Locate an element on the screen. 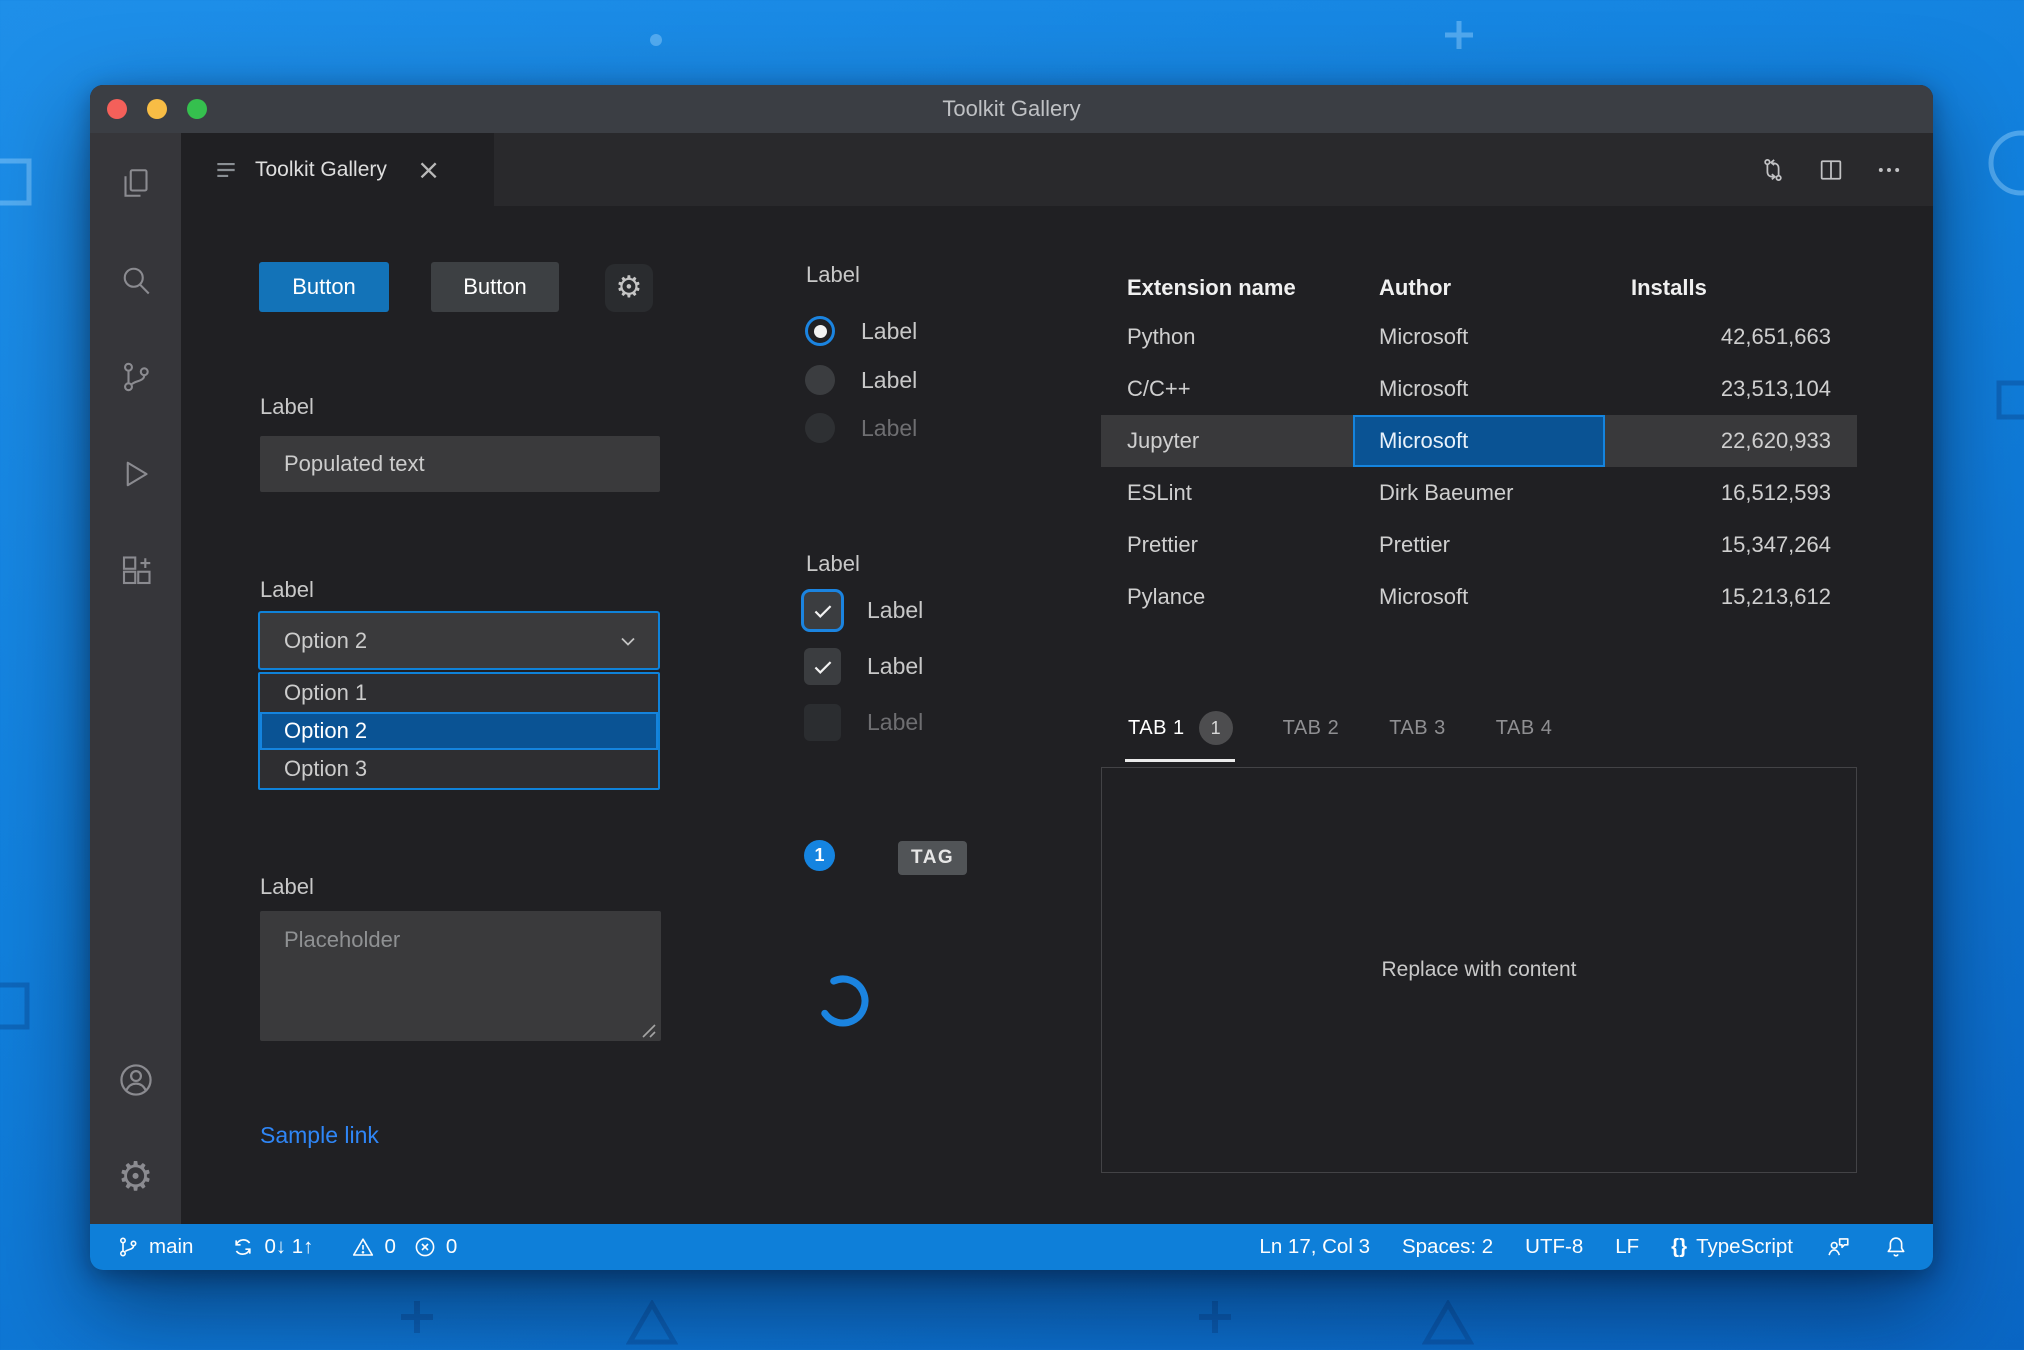 This screenshot has height=1350, width=2024. minimize-window-button is located at coordinates (157, 109).